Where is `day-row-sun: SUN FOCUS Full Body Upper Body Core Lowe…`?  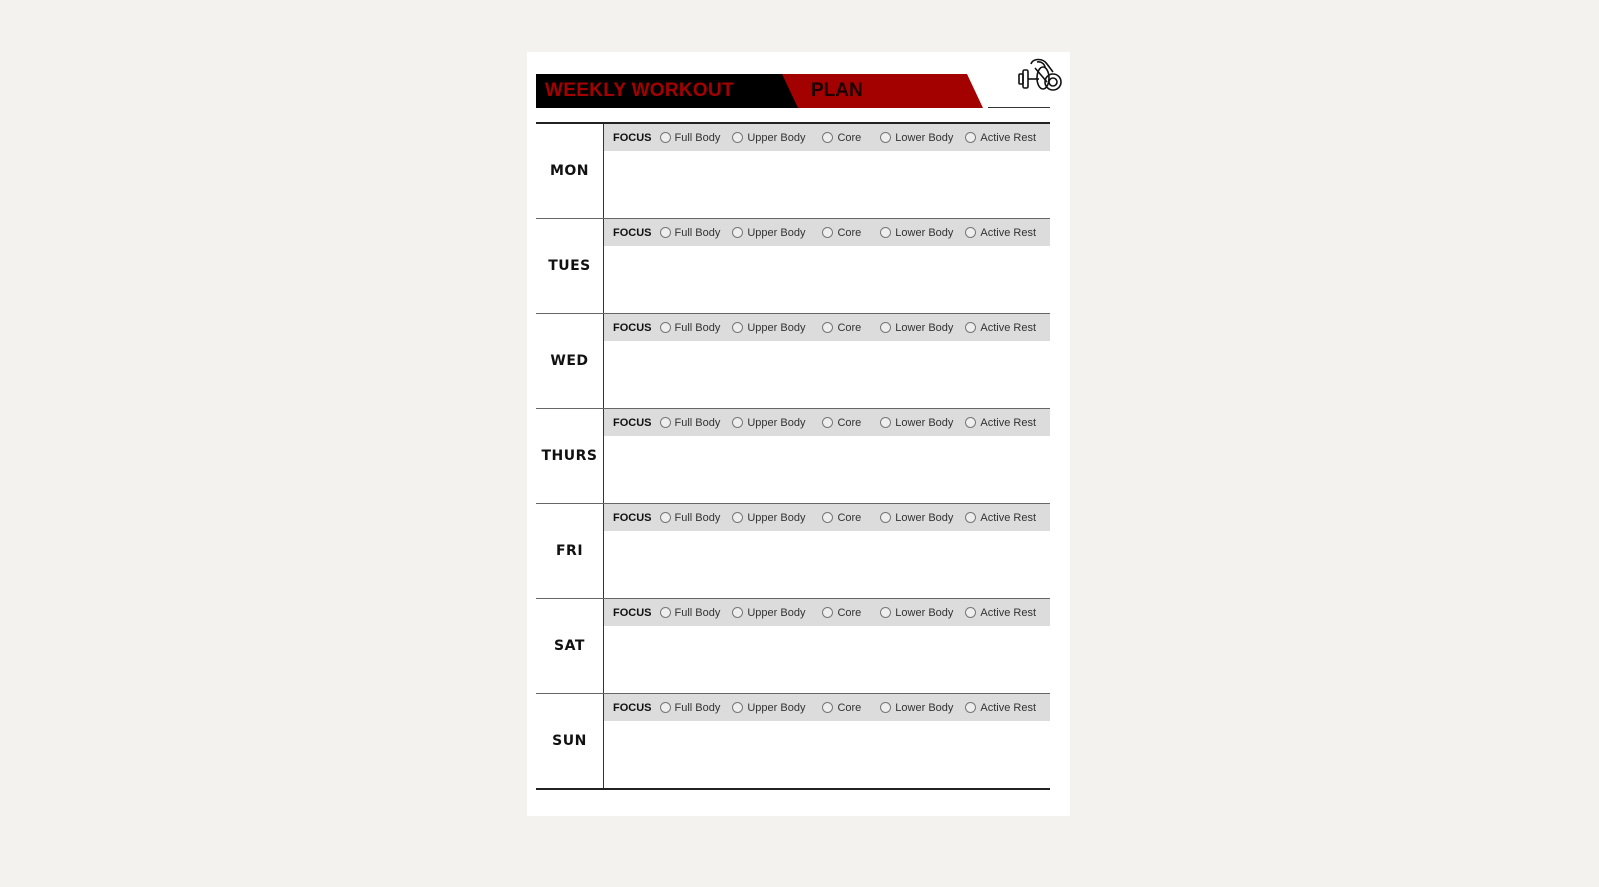 day-row-sun: SUN FOCUS Full Body Upper Body Core Lowe… is located at coordinates (793, 742).